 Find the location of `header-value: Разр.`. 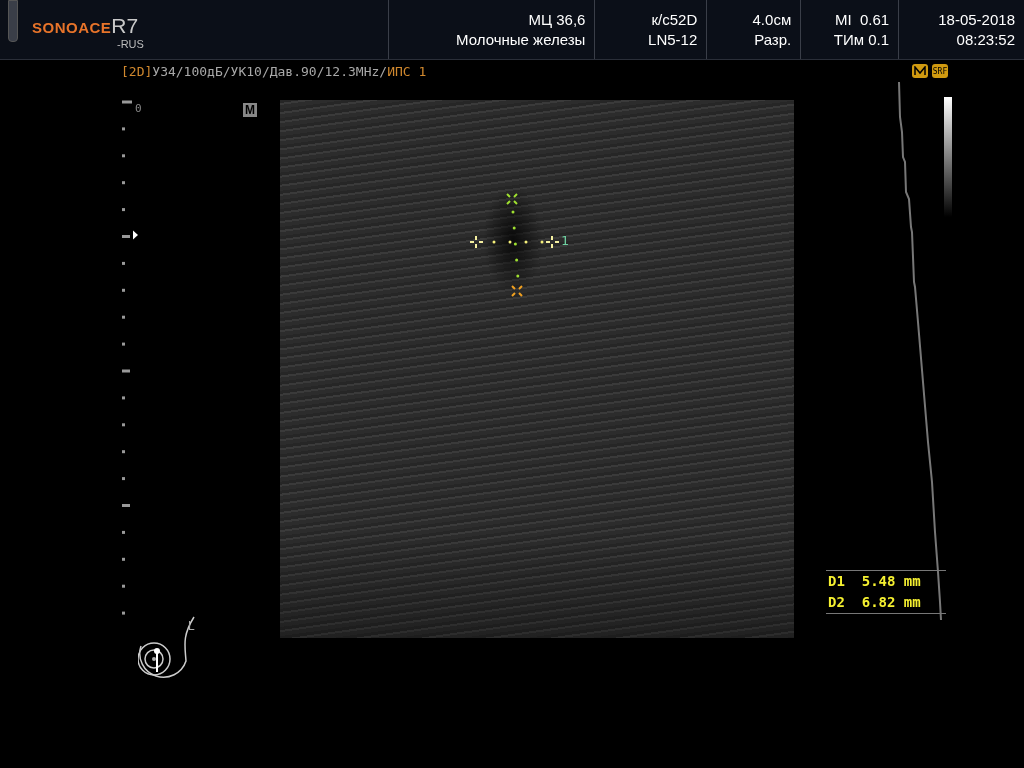

header-value: Разр. is located at coordinates (773, 39).